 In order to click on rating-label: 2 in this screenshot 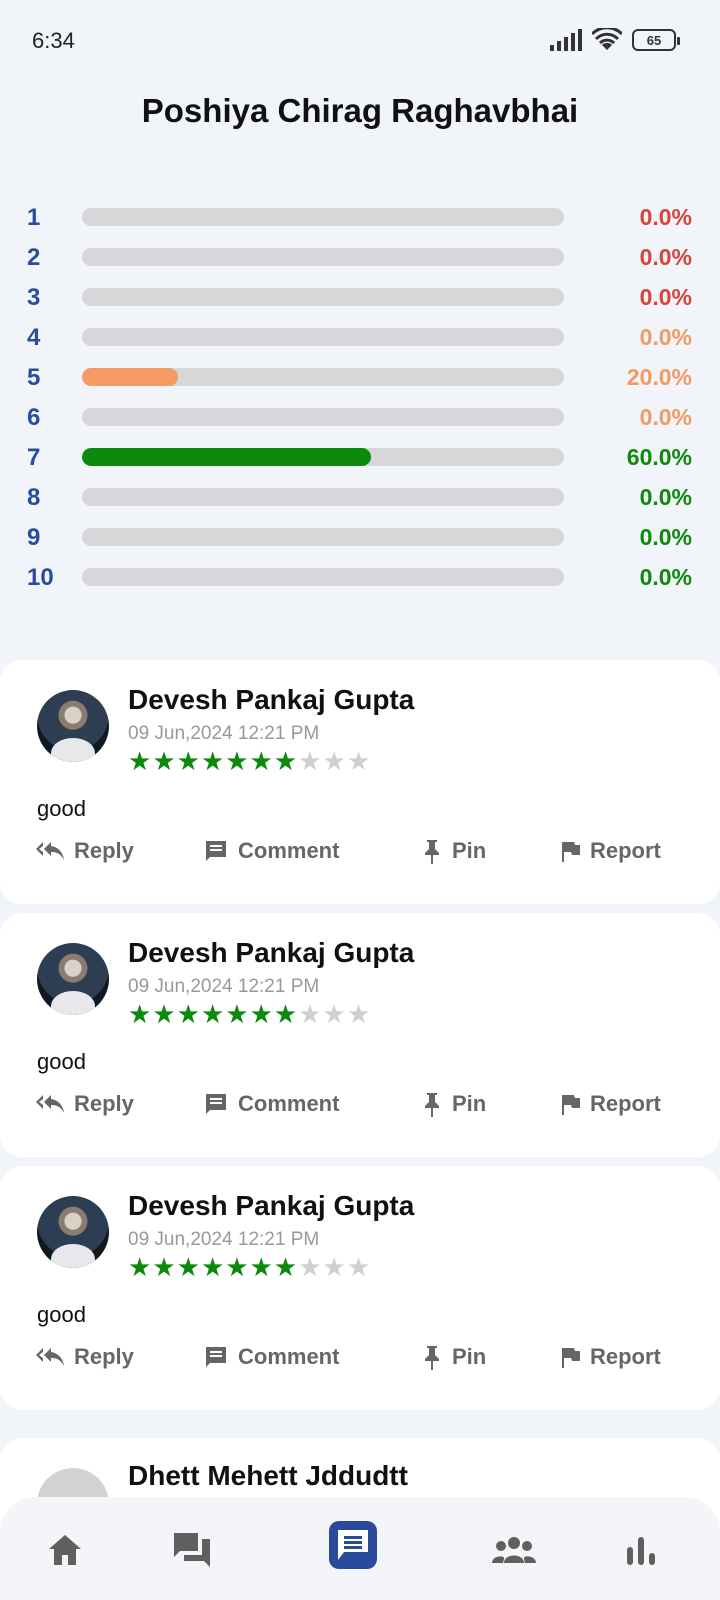, I will do `click(34, 257)`.